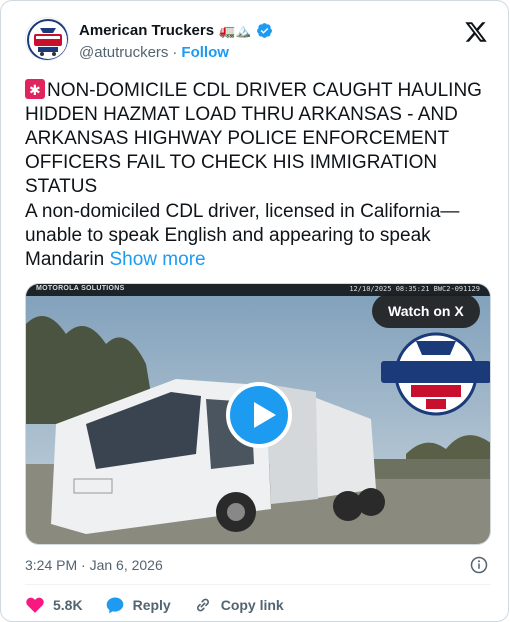  Describe the element at coordinates (252, 605) in the screenshot. I see `copy-link-label: Copy link` at that location.